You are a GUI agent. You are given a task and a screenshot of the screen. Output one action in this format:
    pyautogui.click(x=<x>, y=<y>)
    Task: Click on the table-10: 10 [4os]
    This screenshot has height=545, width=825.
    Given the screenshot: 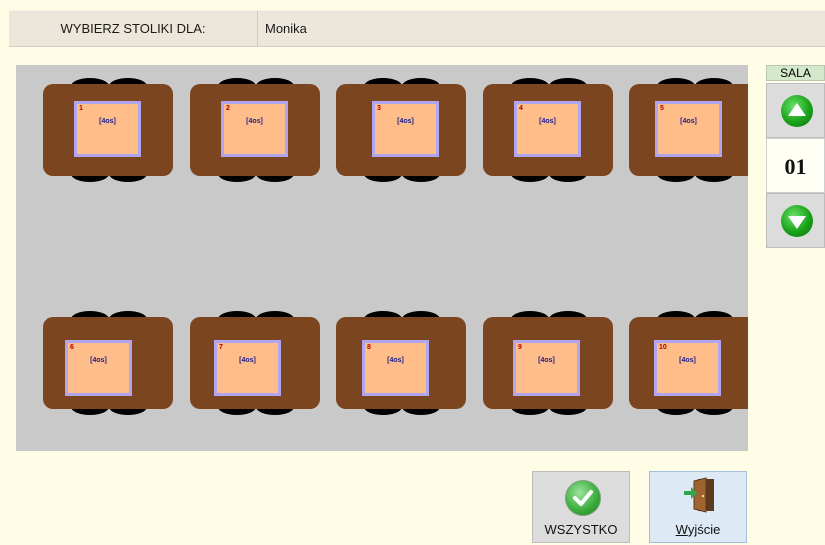 What is the action you would take?
    pyautogui.click(x=688, y=363)
    